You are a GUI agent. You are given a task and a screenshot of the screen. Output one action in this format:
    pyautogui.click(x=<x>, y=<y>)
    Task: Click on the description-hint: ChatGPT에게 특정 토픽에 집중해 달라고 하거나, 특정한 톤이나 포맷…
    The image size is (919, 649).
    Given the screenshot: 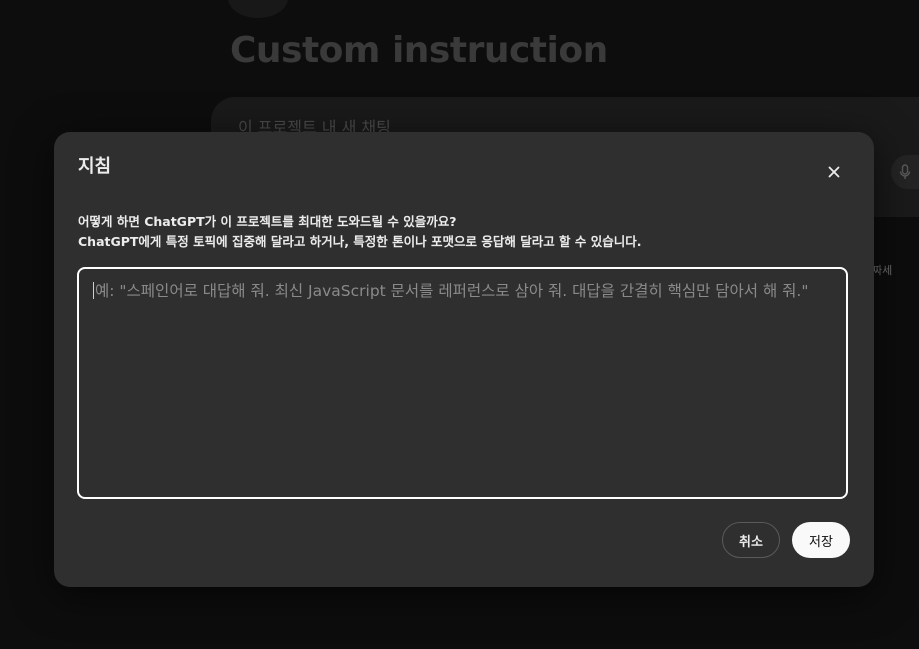 What is the action you would take?
    pyautogui.click(x=360, y=241)
    